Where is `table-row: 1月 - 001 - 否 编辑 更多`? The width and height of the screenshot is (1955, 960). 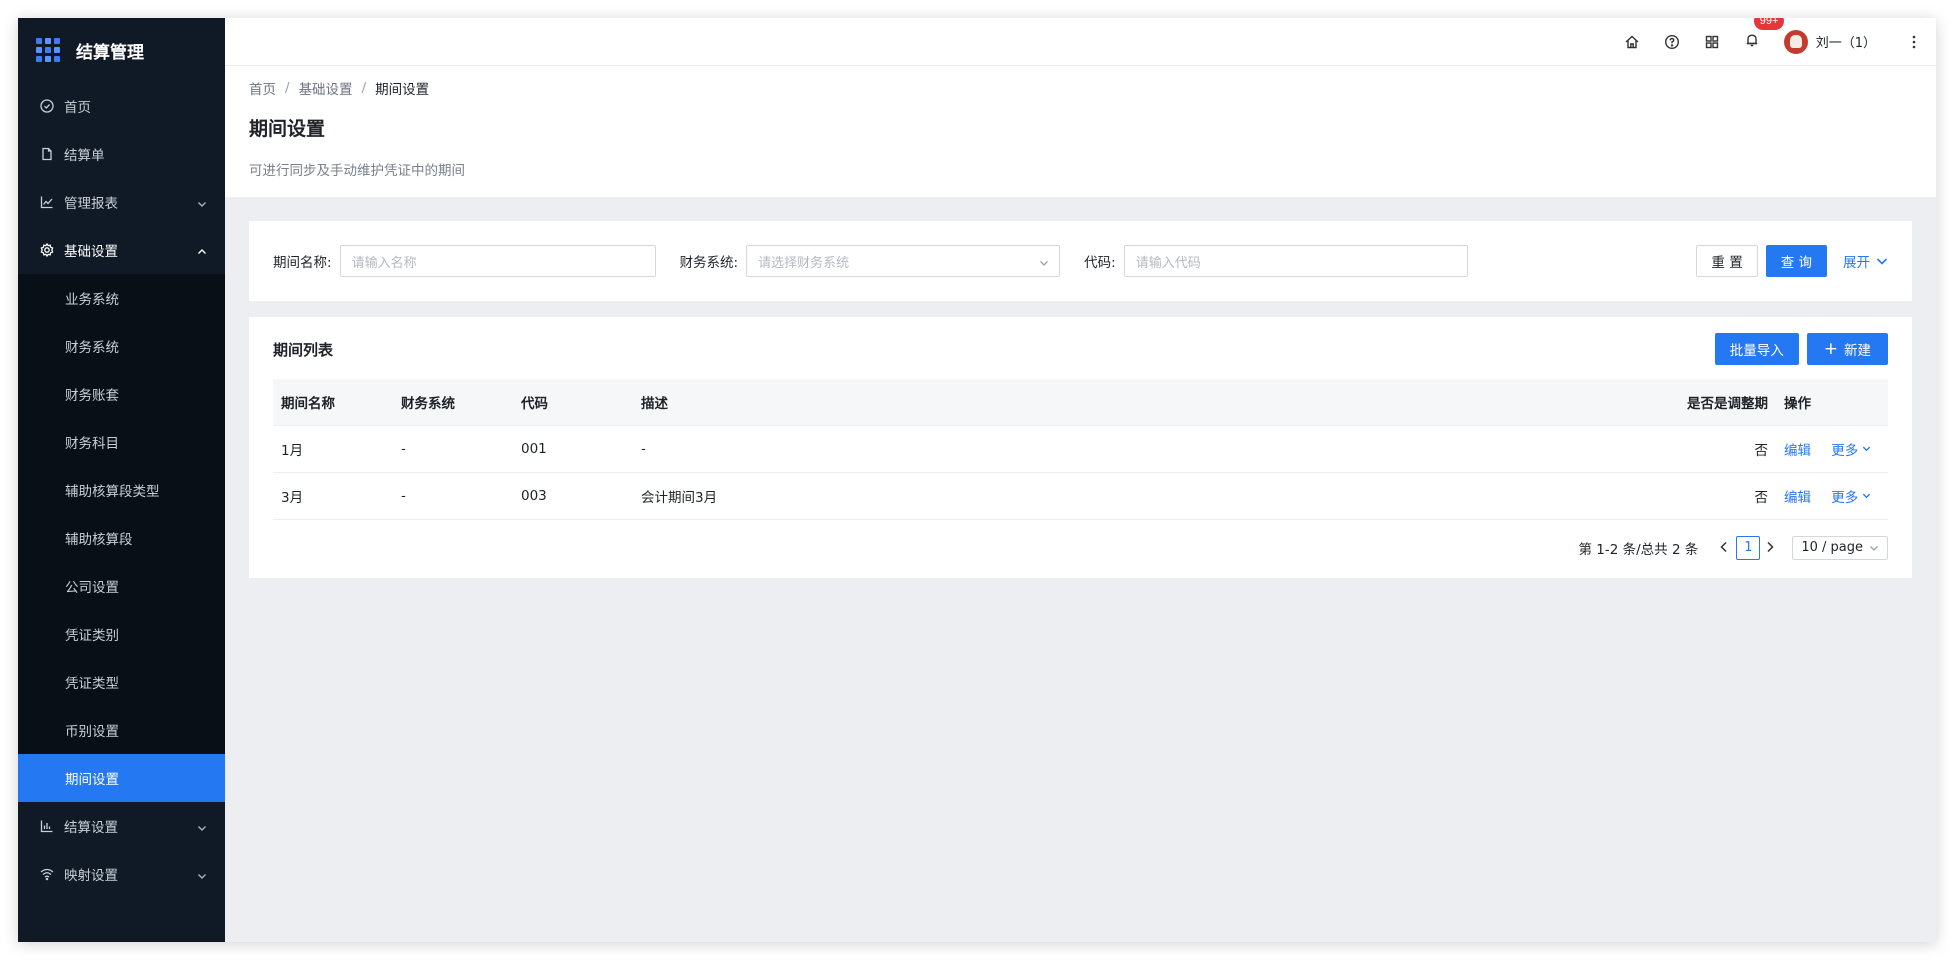 table-row: 1月 - 001 - 否 编辑 更多 is located at coordinates (1080, 449).